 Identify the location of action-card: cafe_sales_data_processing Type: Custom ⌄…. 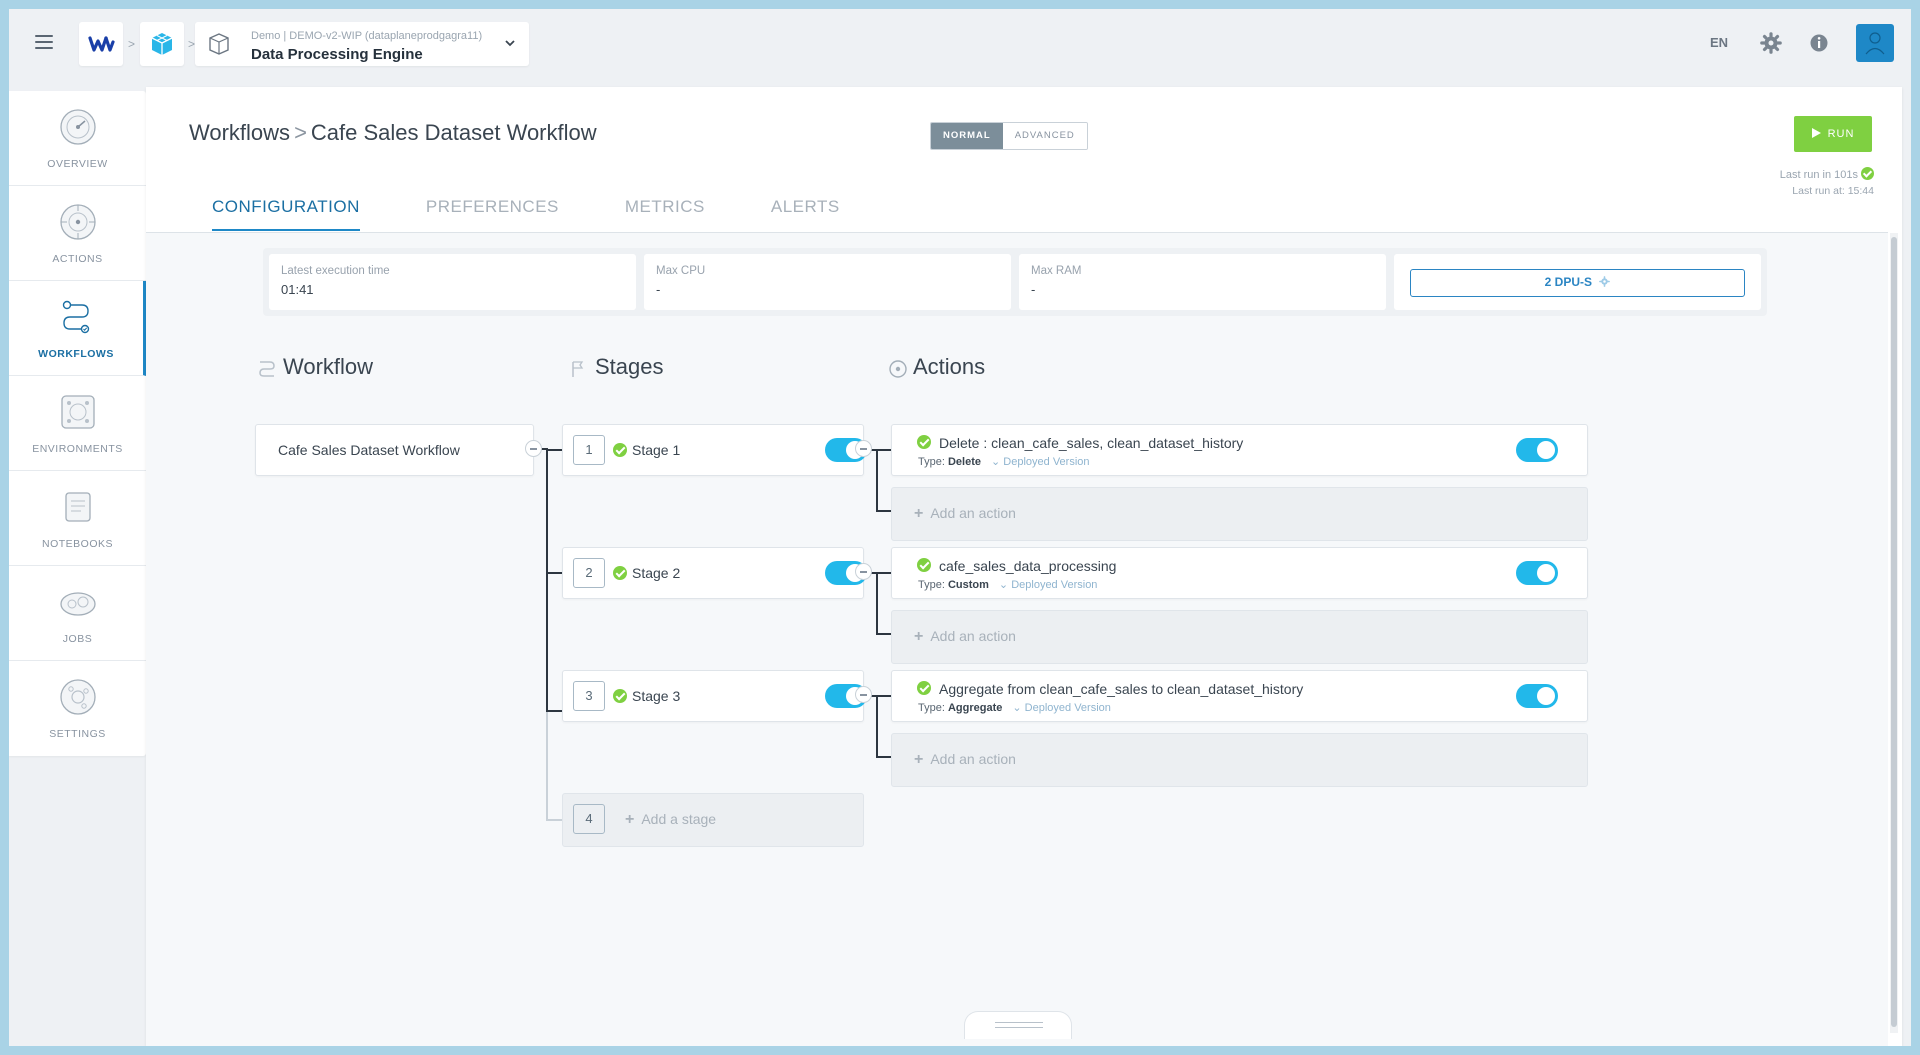
(1239, 573).